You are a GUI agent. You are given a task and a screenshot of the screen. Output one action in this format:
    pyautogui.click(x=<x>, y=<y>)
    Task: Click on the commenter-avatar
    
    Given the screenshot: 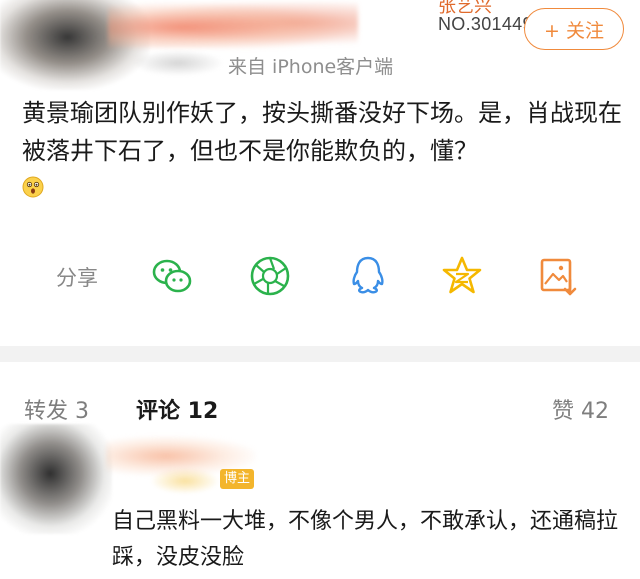 What is the action you would take?
    pyautogui.click(x=56, y=479)
    